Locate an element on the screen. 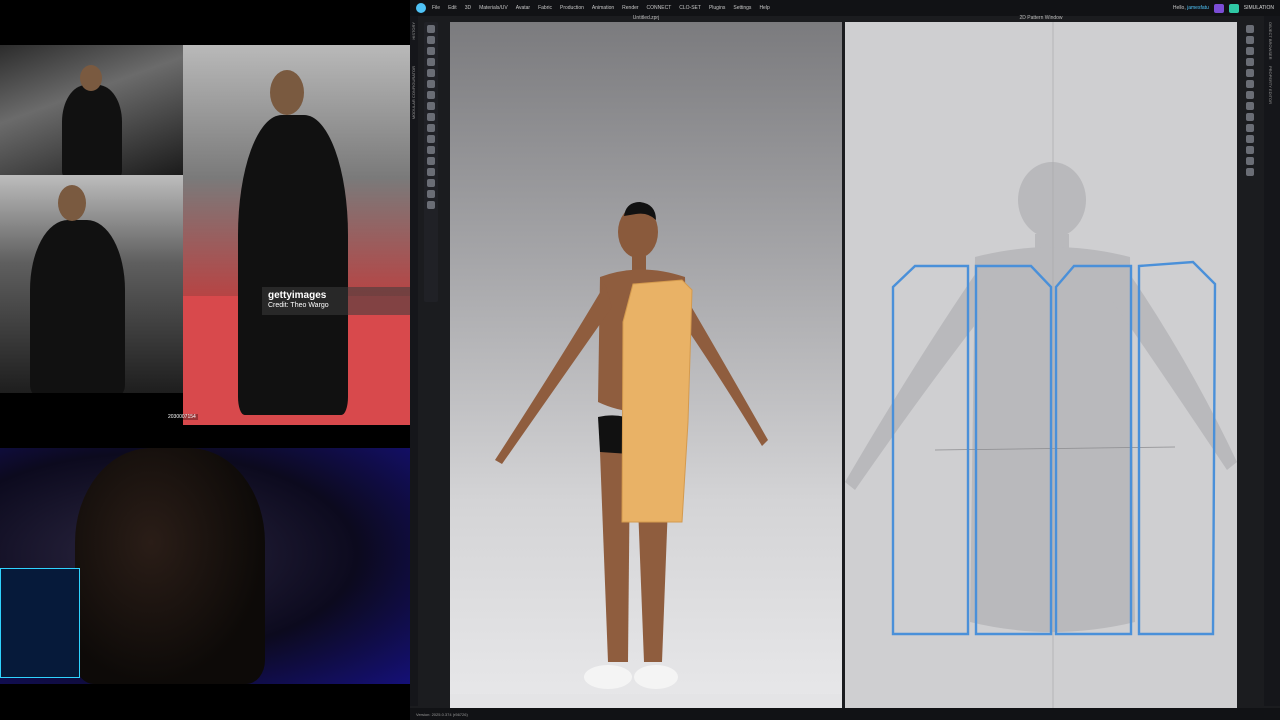 This screenshot has height=720, width=1280. fabric-panel-3d is located at coordinates (657, 401).